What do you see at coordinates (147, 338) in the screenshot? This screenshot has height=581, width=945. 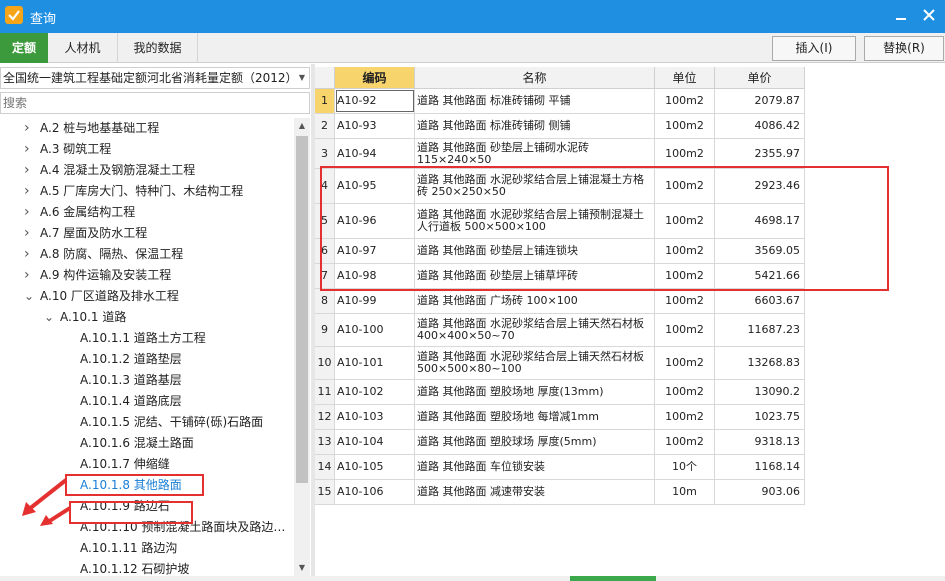 I see `tree-item: A.10.1.1 道路土方工程` at bounding box center [147, 338].